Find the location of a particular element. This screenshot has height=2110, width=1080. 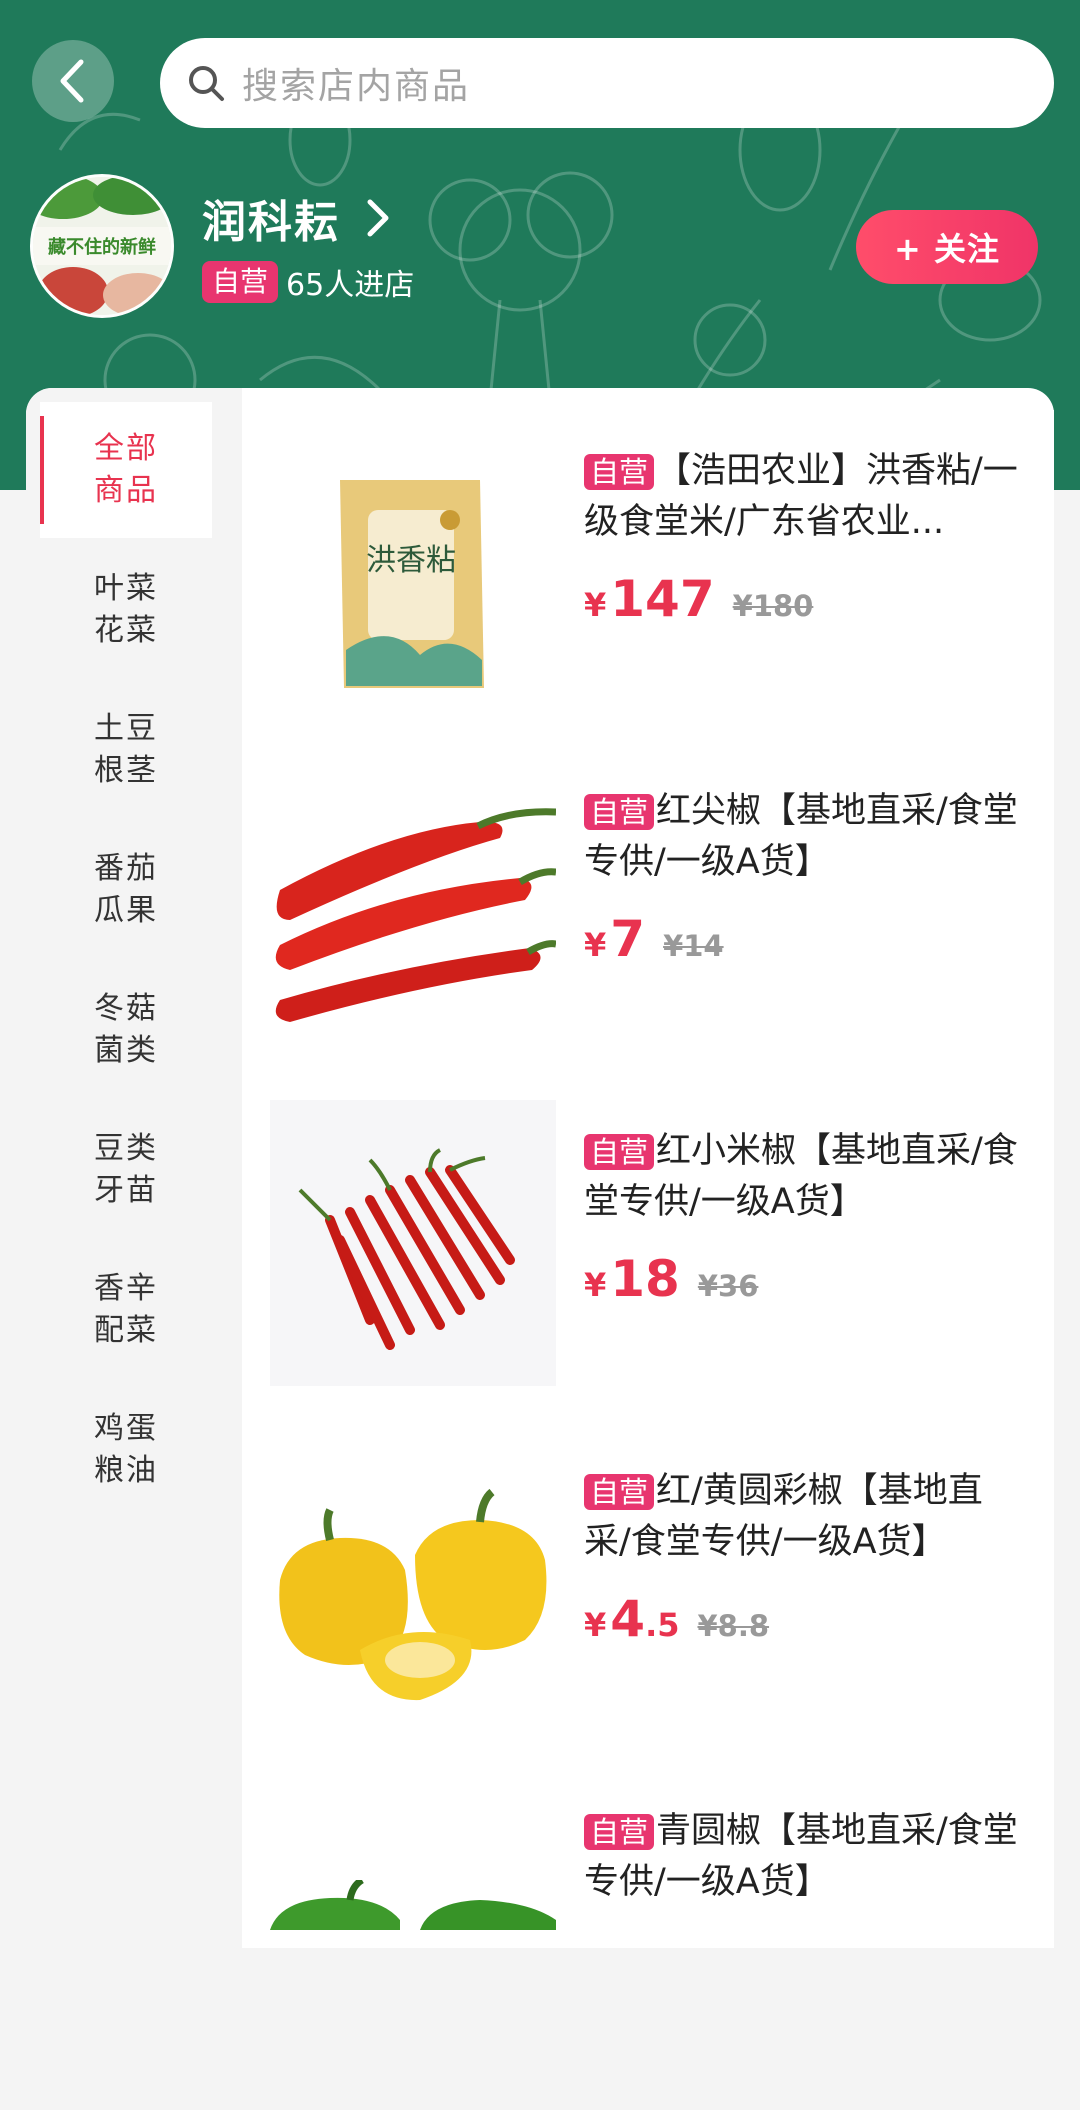

visitor-count: 65人进店 is located at coordinates (350, 285).